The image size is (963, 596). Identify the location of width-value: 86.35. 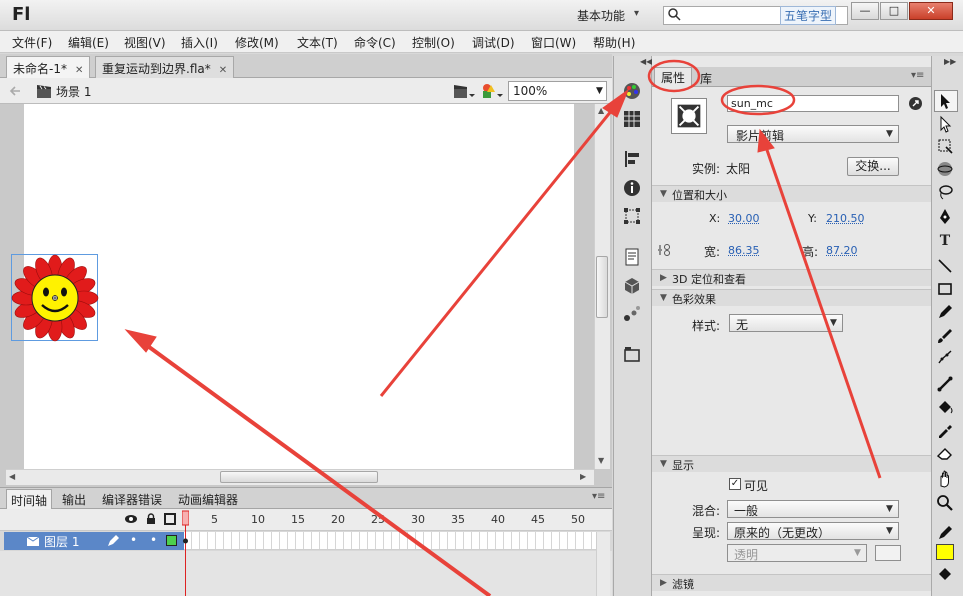
(744, 250).